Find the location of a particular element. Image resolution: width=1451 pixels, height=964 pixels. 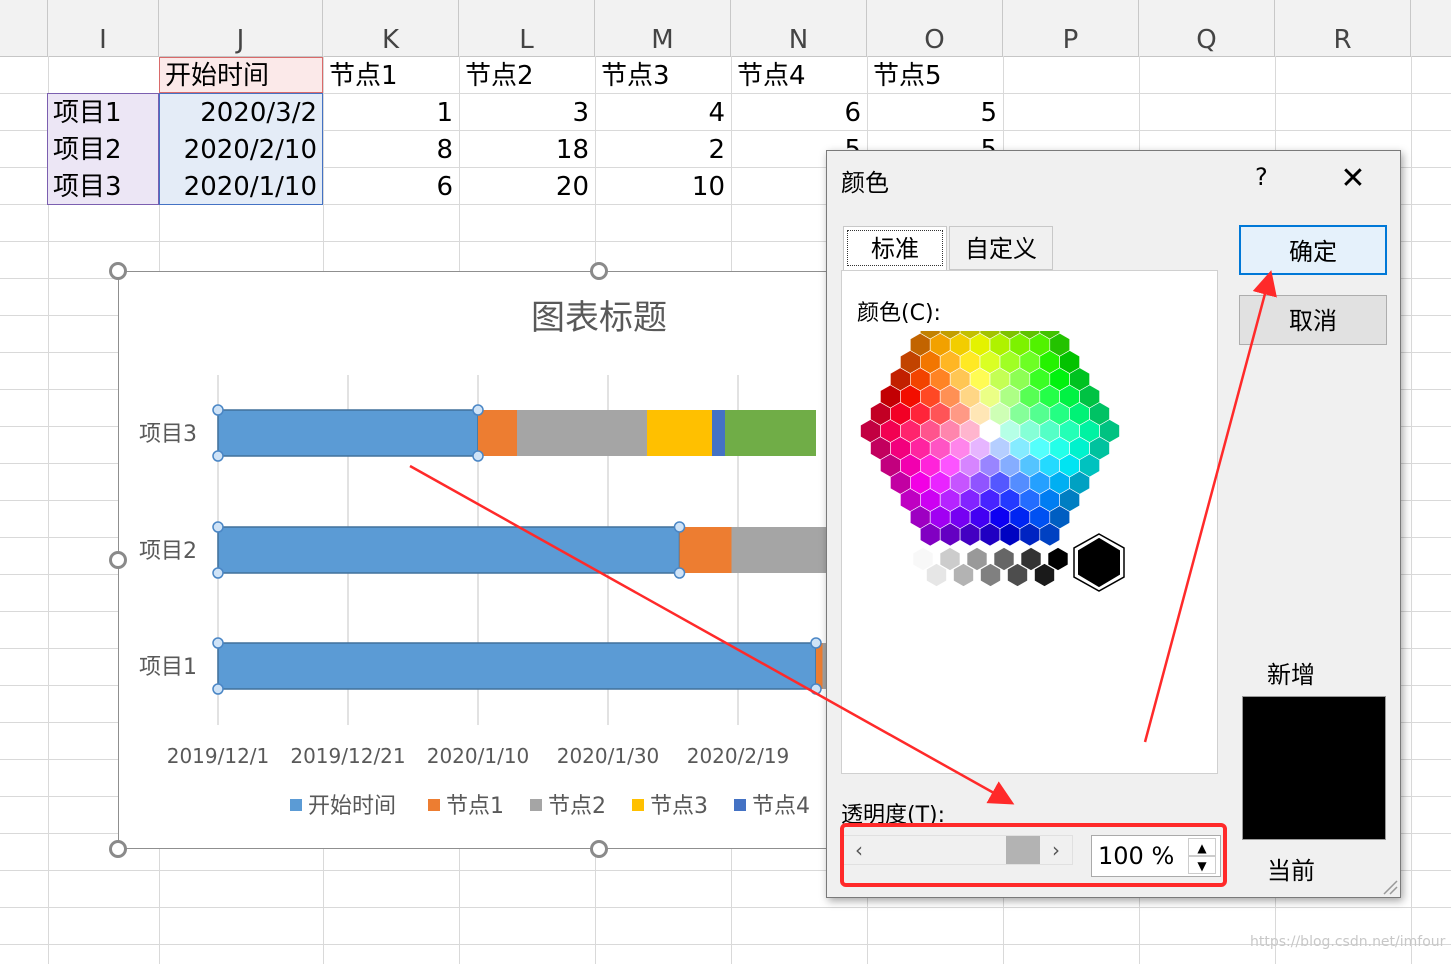

watermark: https://blog.csdn.net/imfour is located at coordinates (1348, 942).